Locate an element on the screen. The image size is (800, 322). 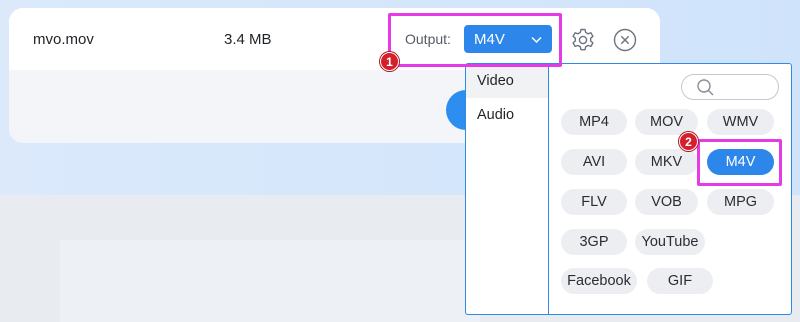
file-name: mvo.mov is located at coordinates (63, 39).